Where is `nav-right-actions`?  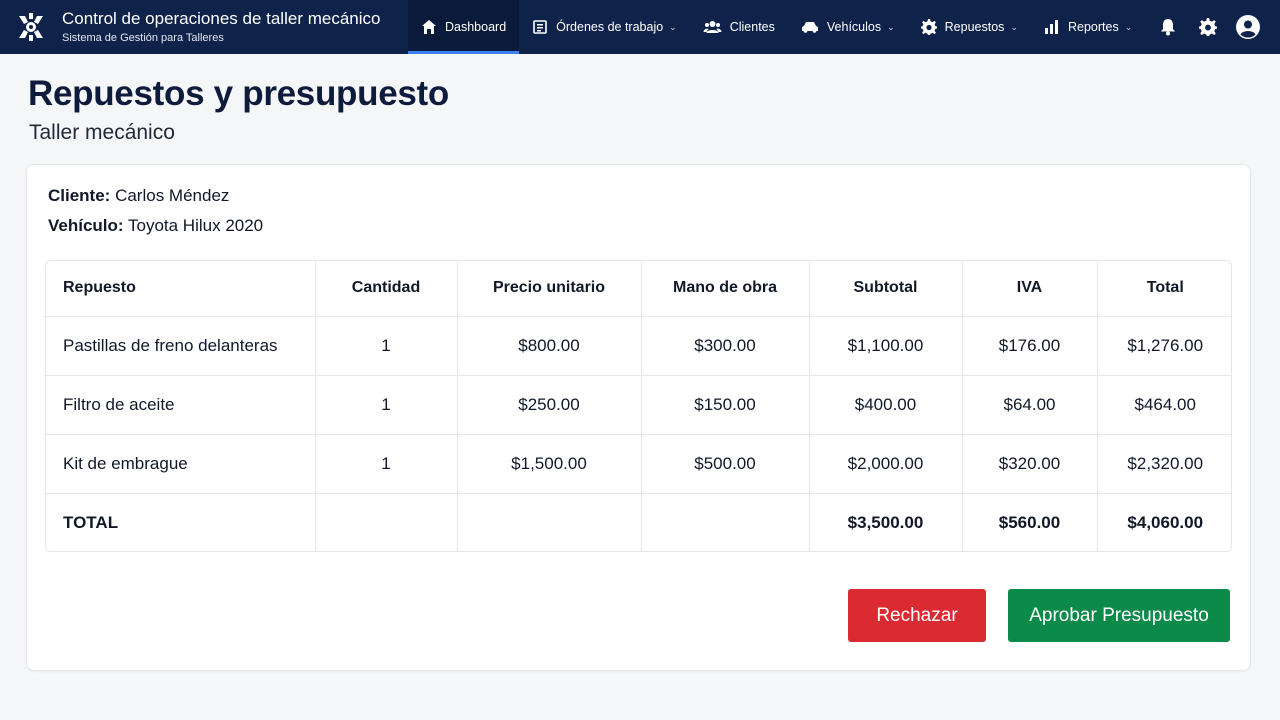
nav-right-actions is located at coordinates (1214, 27).